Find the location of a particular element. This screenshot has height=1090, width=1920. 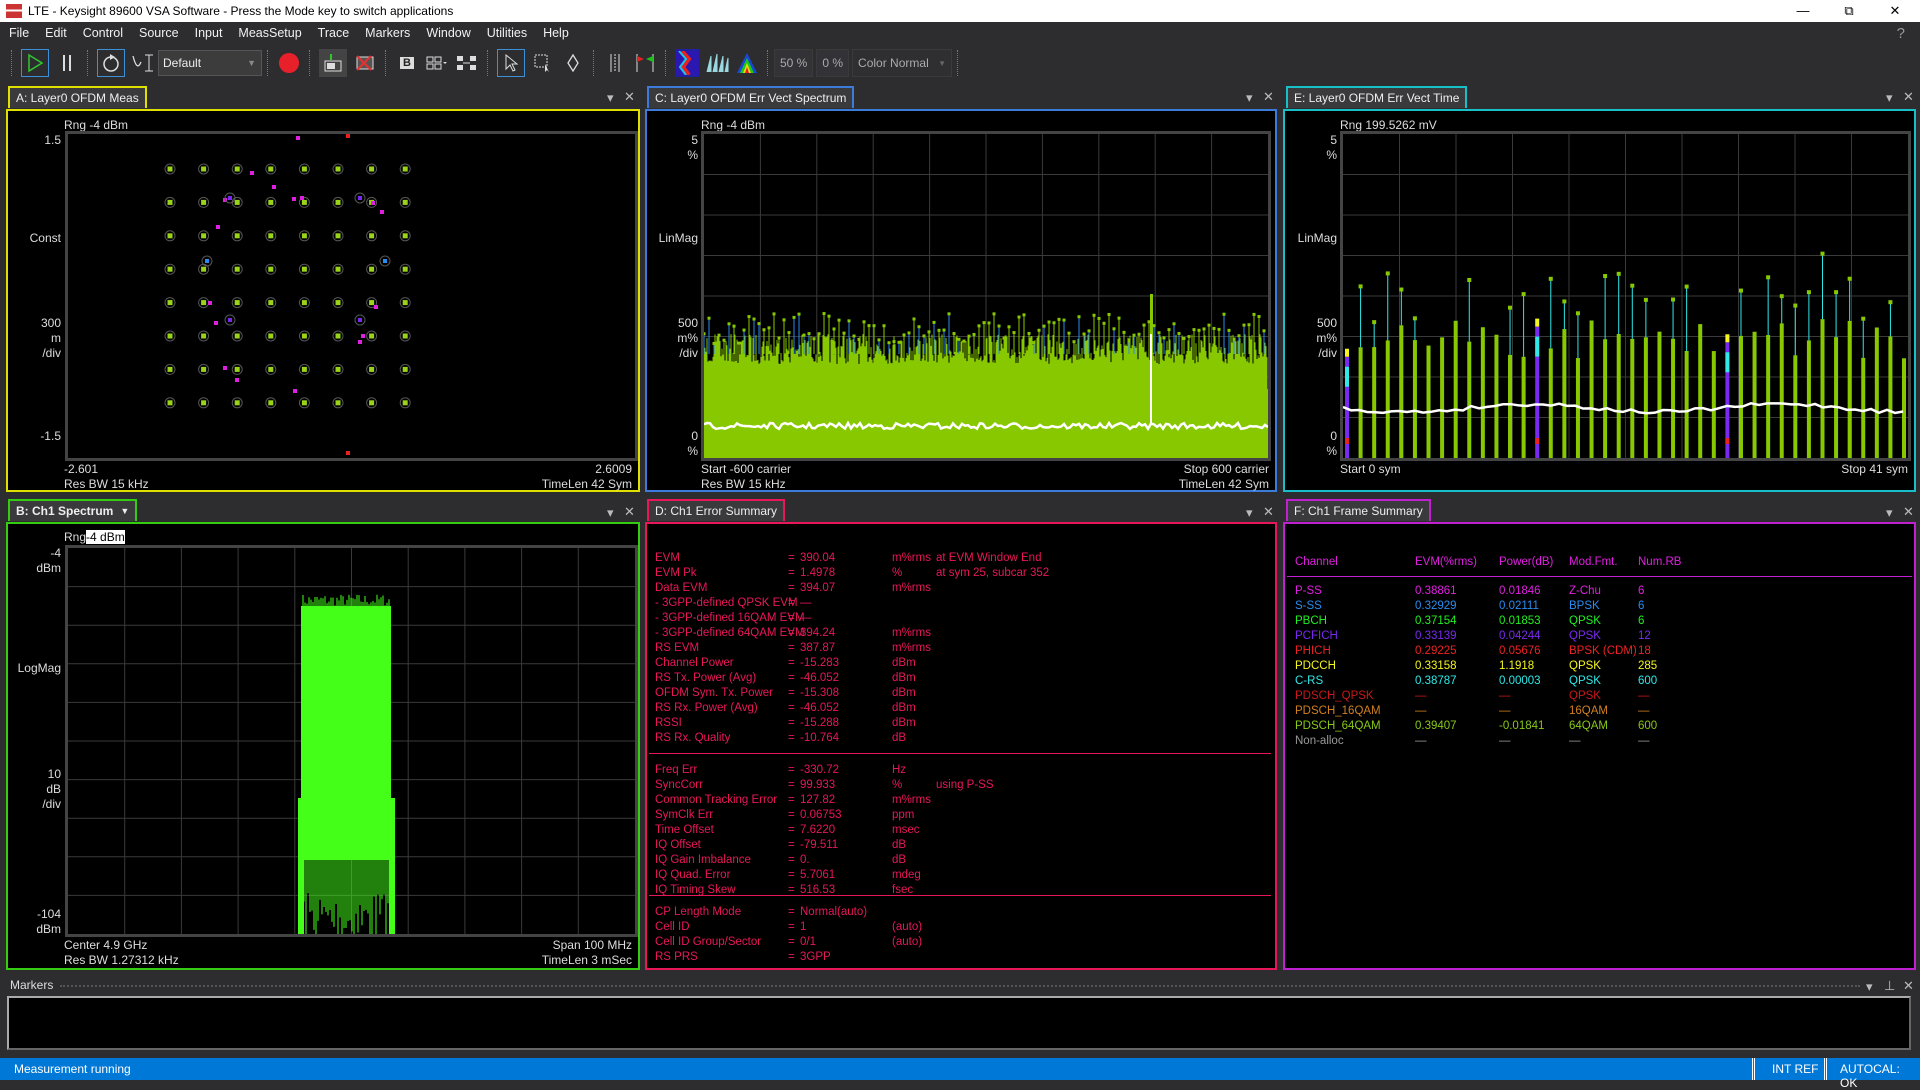

record-button is located at coordinates (289, 63).